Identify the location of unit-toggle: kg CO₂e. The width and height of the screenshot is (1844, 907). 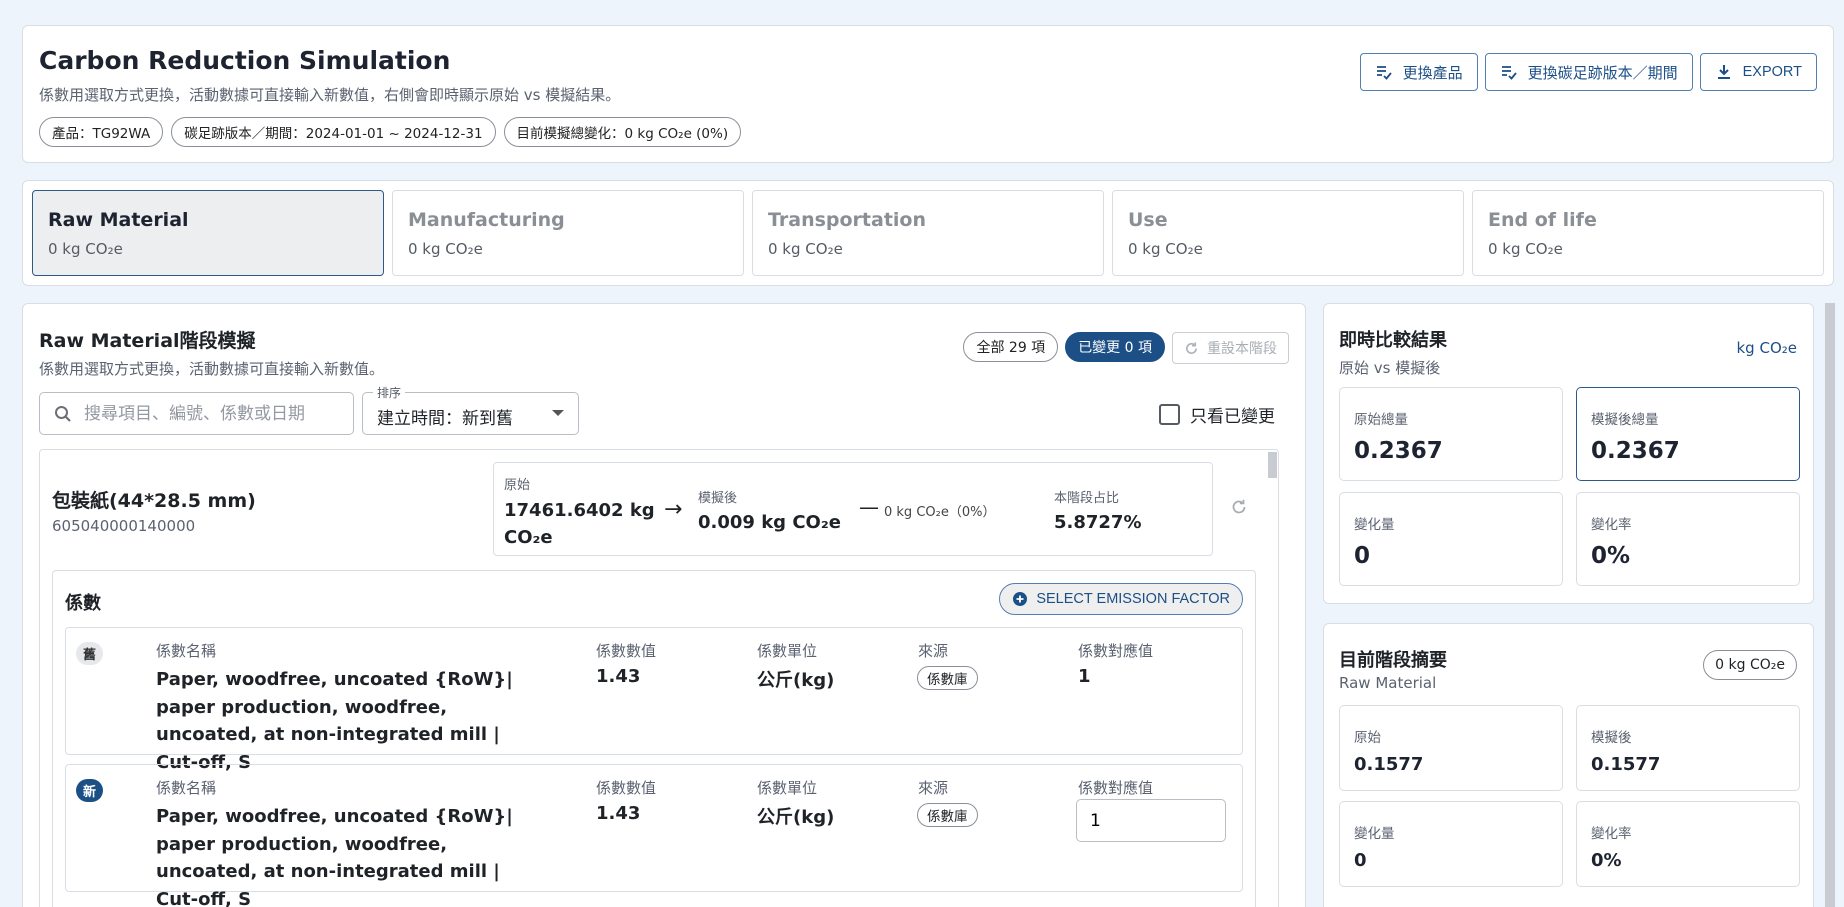
(1767, 348).